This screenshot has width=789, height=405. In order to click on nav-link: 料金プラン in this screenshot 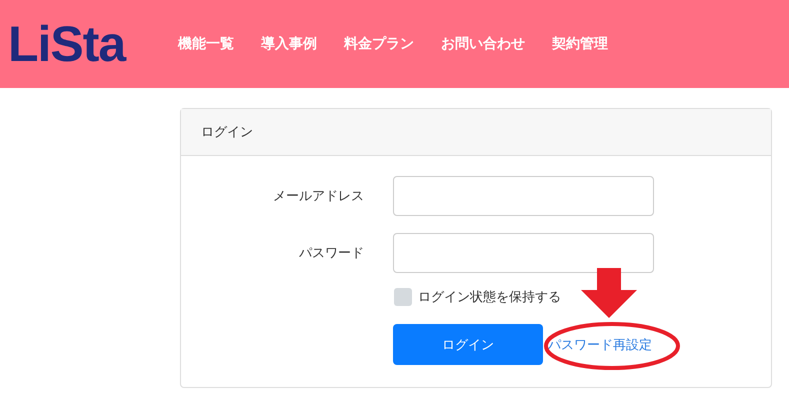, I will do `click(379, 44)`.